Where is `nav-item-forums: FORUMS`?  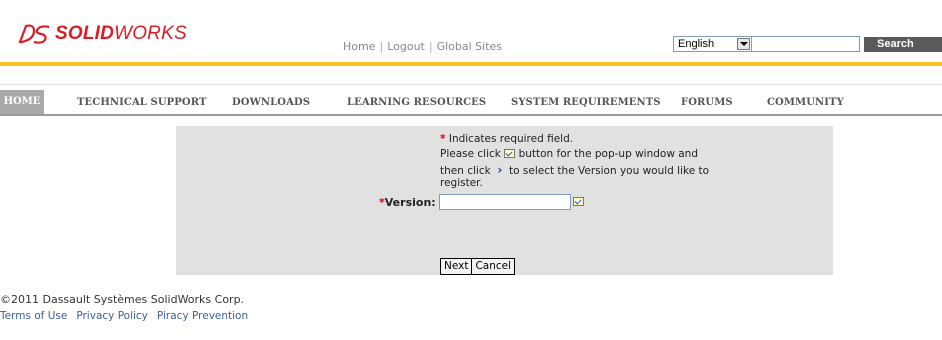 nav-item-forums: FORUMS is located at coordinates (707, 102).